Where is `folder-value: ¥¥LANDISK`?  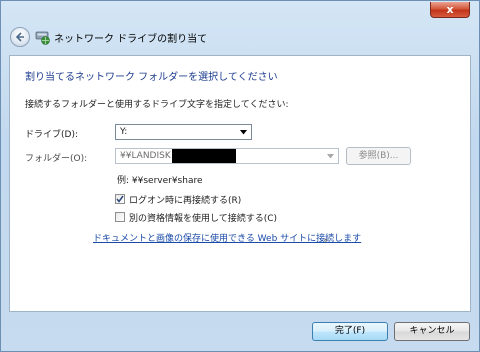
folder-value: ¥¥LANDISK is located at coordinates (145, 156).